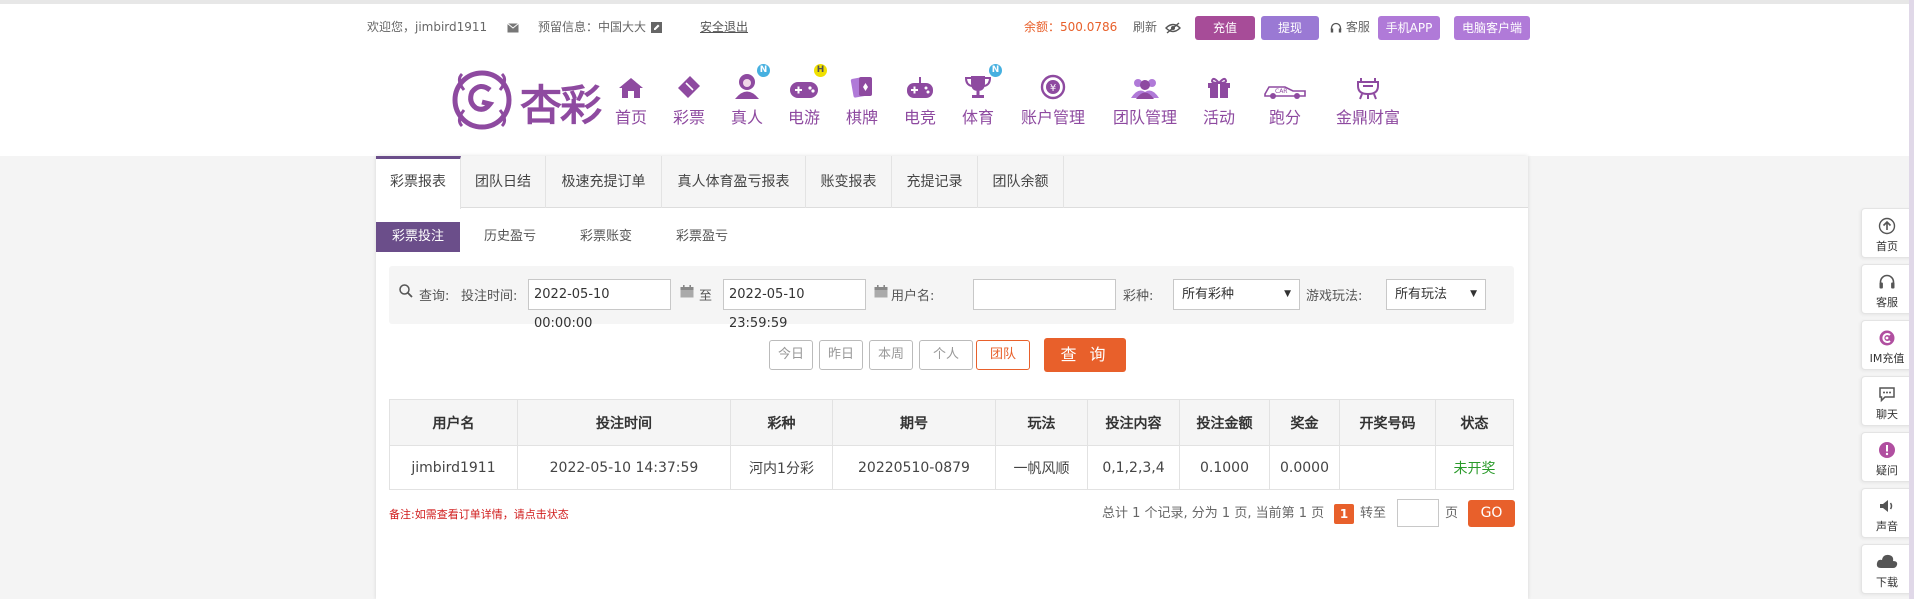 The image size is (1914, 599). Describe the element at coordinates (1491, 513) in the screenshot. I see `go-button: GO` at that location.